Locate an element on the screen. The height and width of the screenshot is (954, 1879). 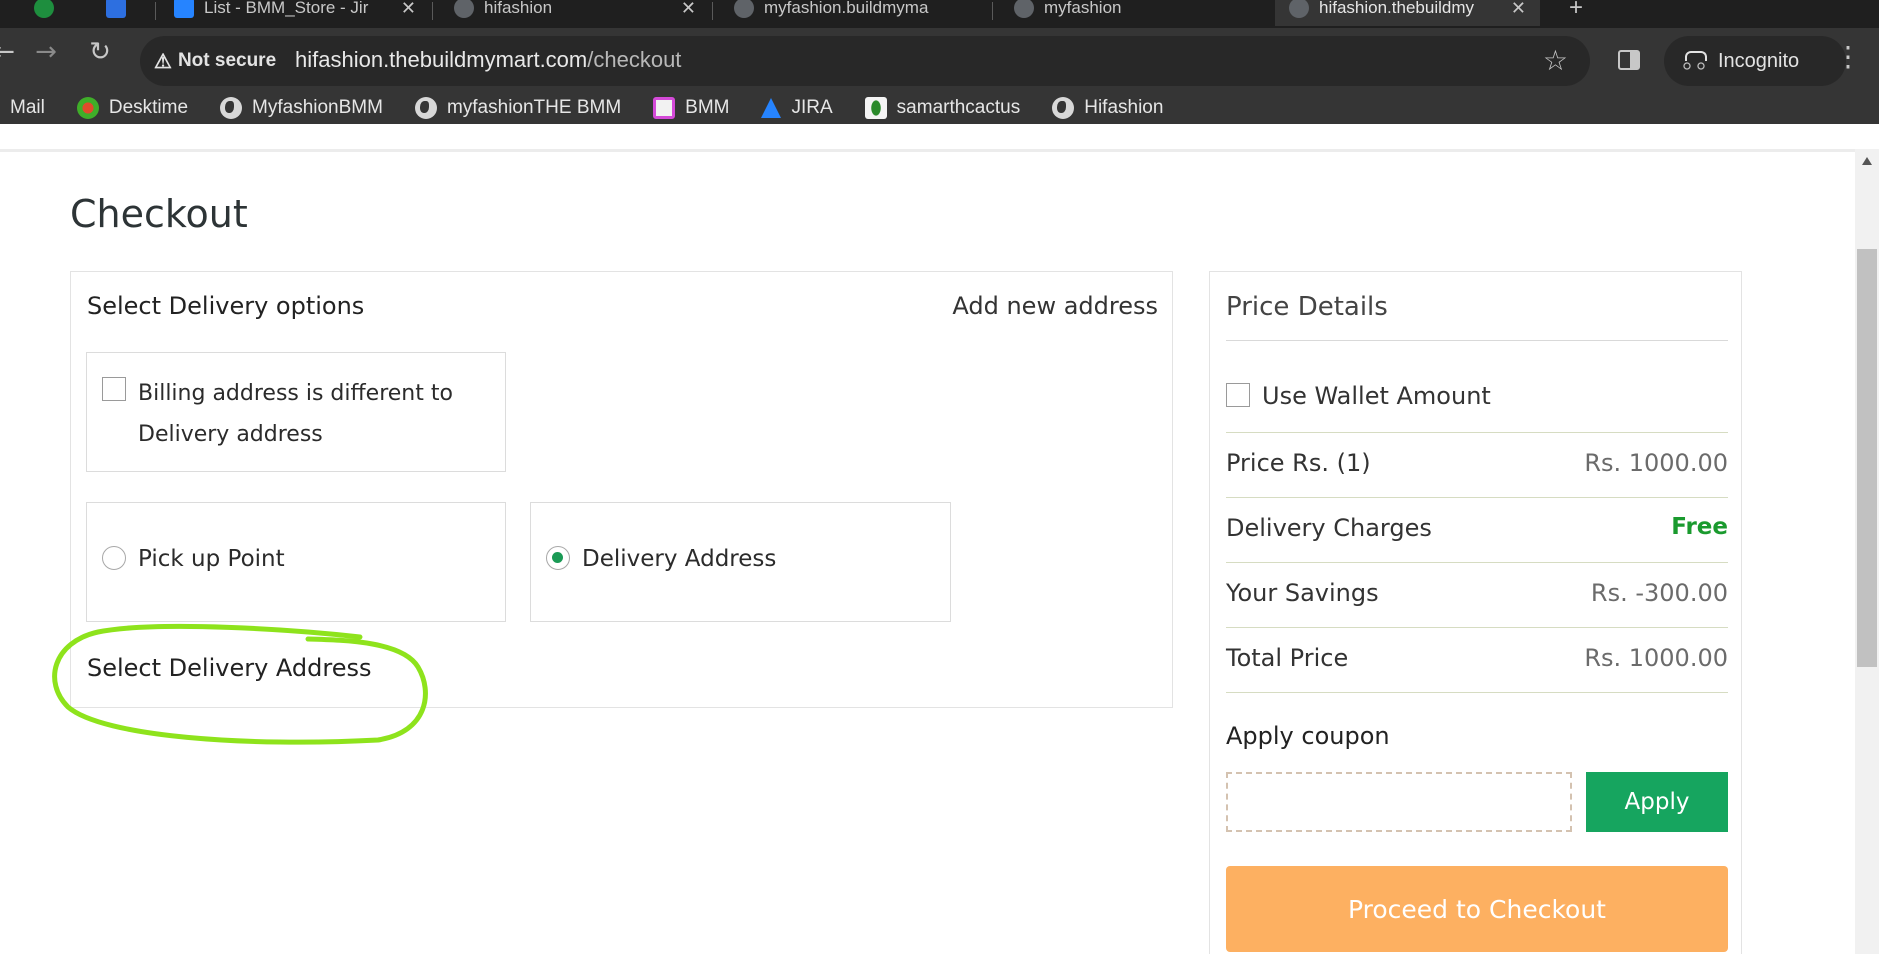
price-details-title: Price Details is located at coordinates (1307, 307).